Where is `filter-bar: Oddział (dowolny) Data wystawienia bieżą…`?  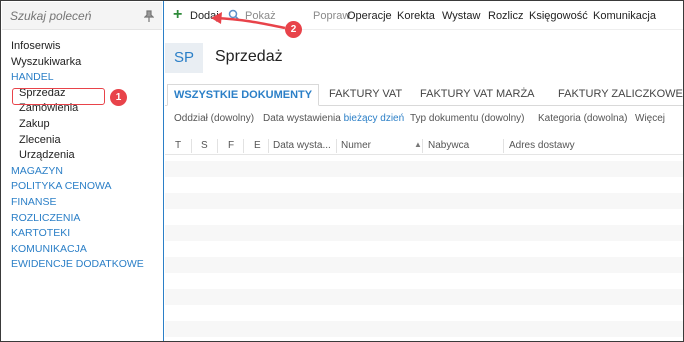
filter-bar: Oddział (dowolny) Data wystawienia bieżą… is located at coordinates (424, 120).